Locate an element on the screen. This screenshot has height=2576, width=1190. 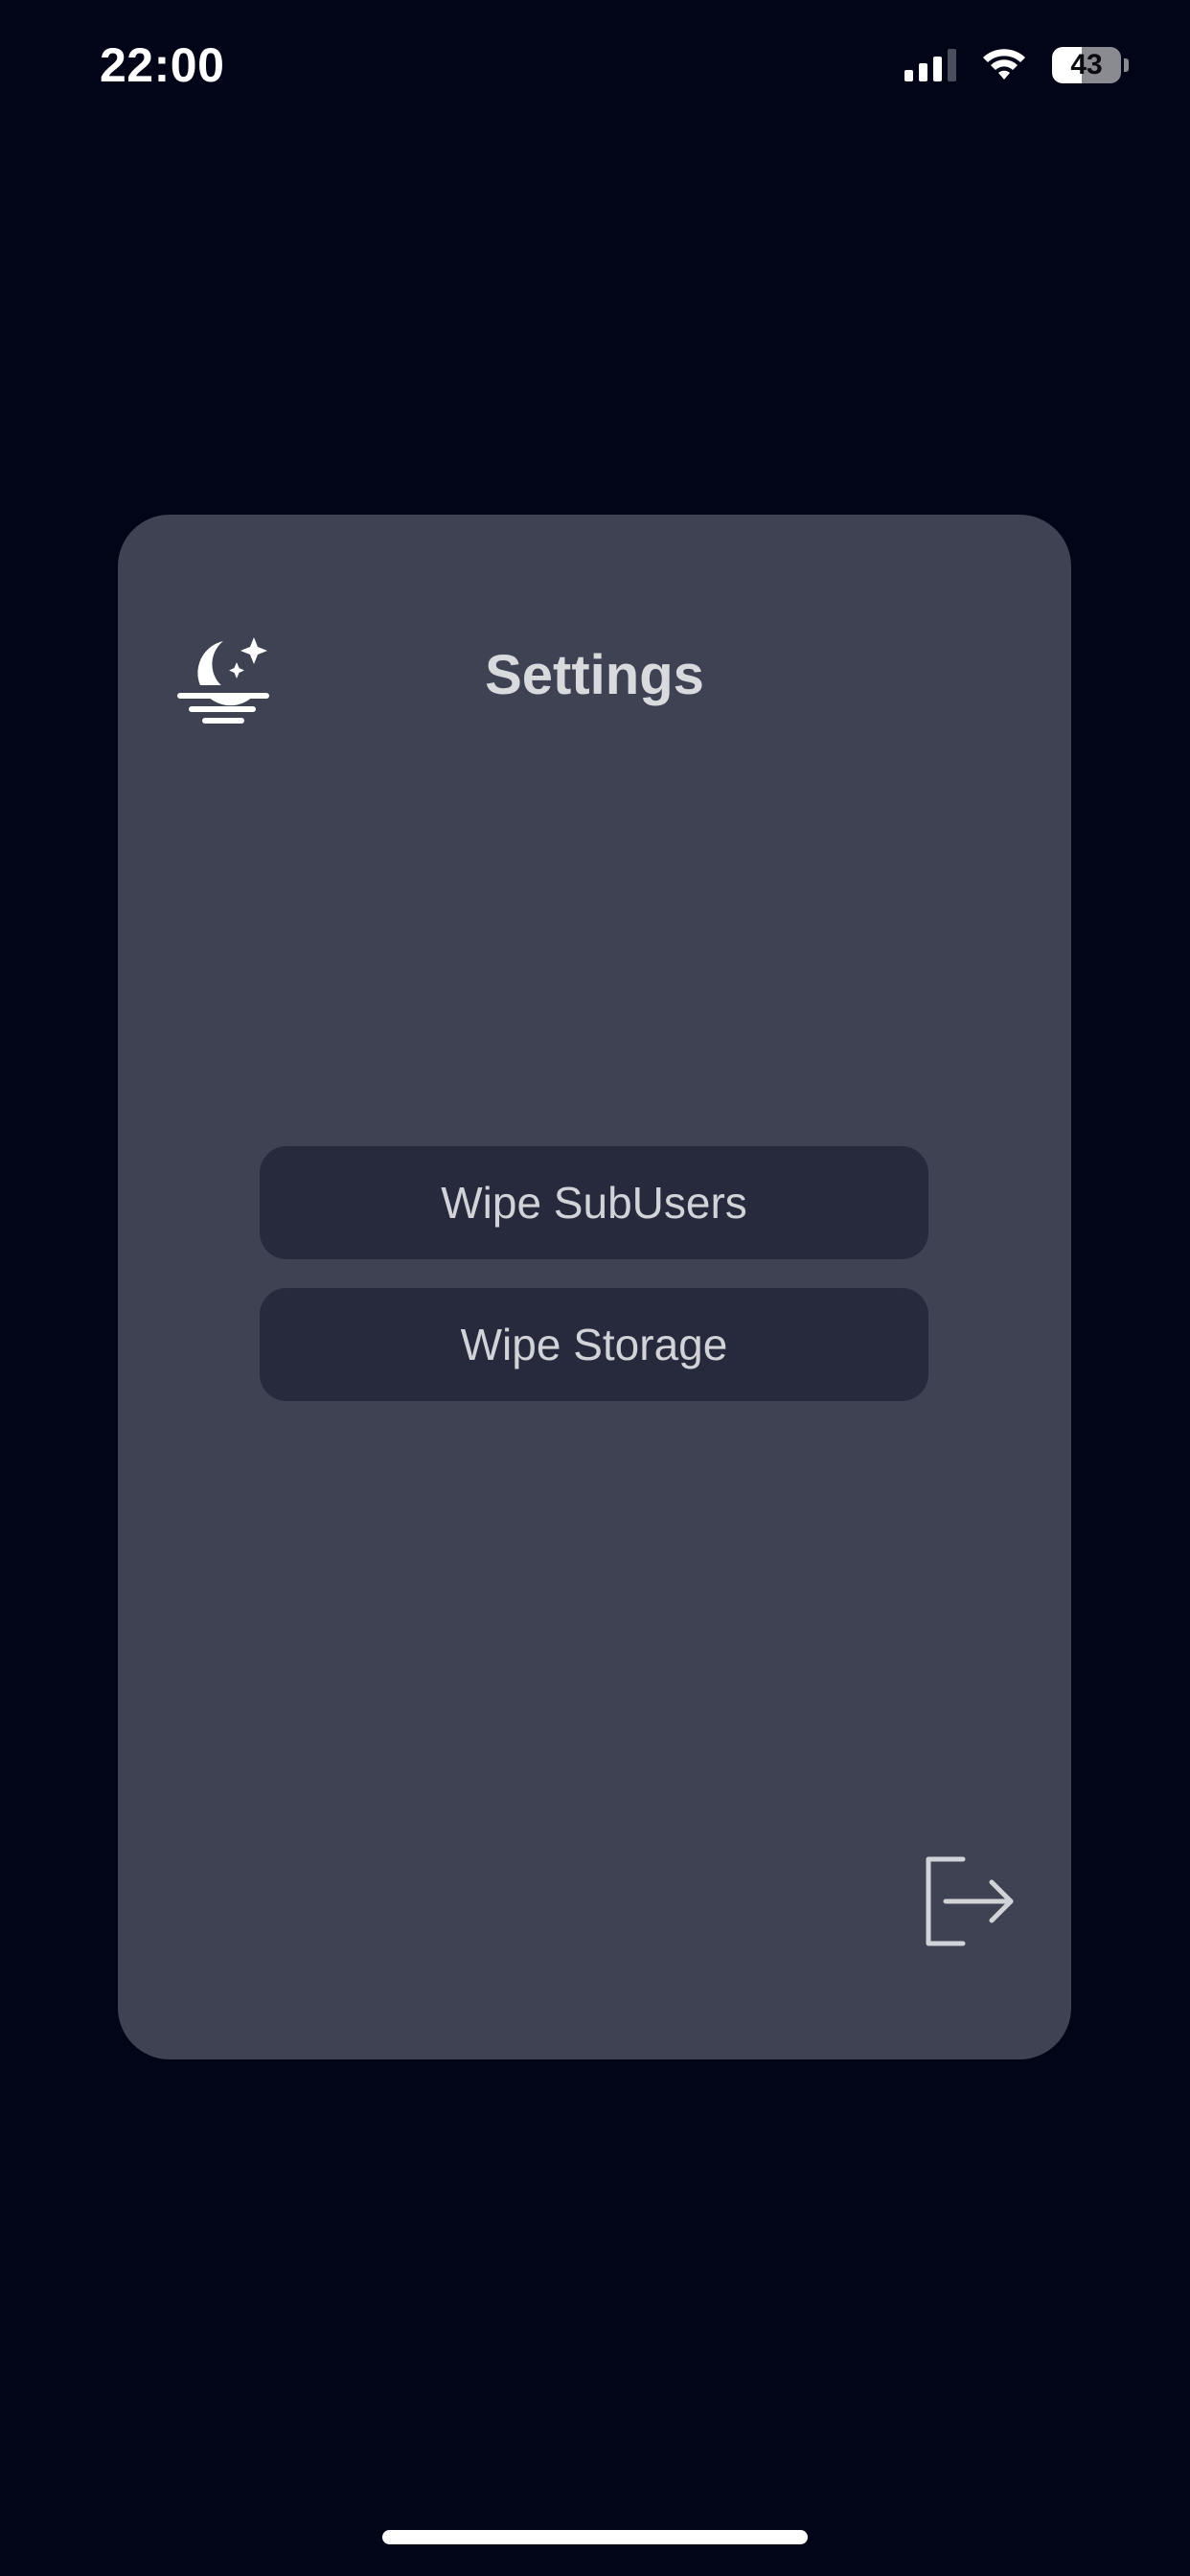
wifi-icon is located at coordinates (1004, 65).